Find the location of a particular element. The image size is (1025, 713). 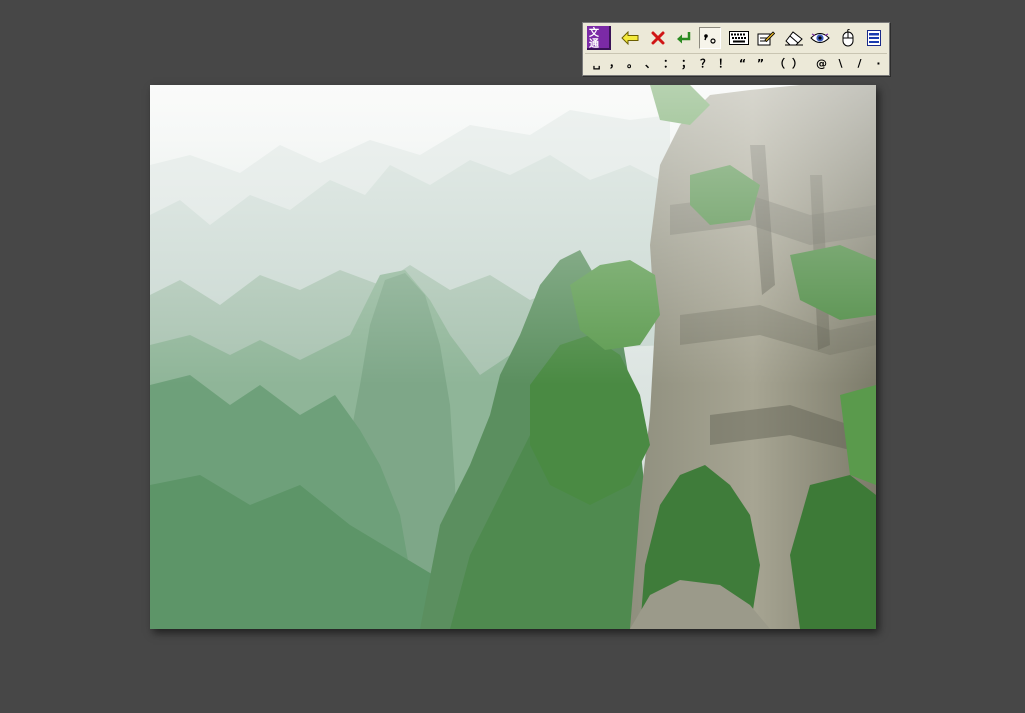

menu-button is located at coordinates (874, 38).